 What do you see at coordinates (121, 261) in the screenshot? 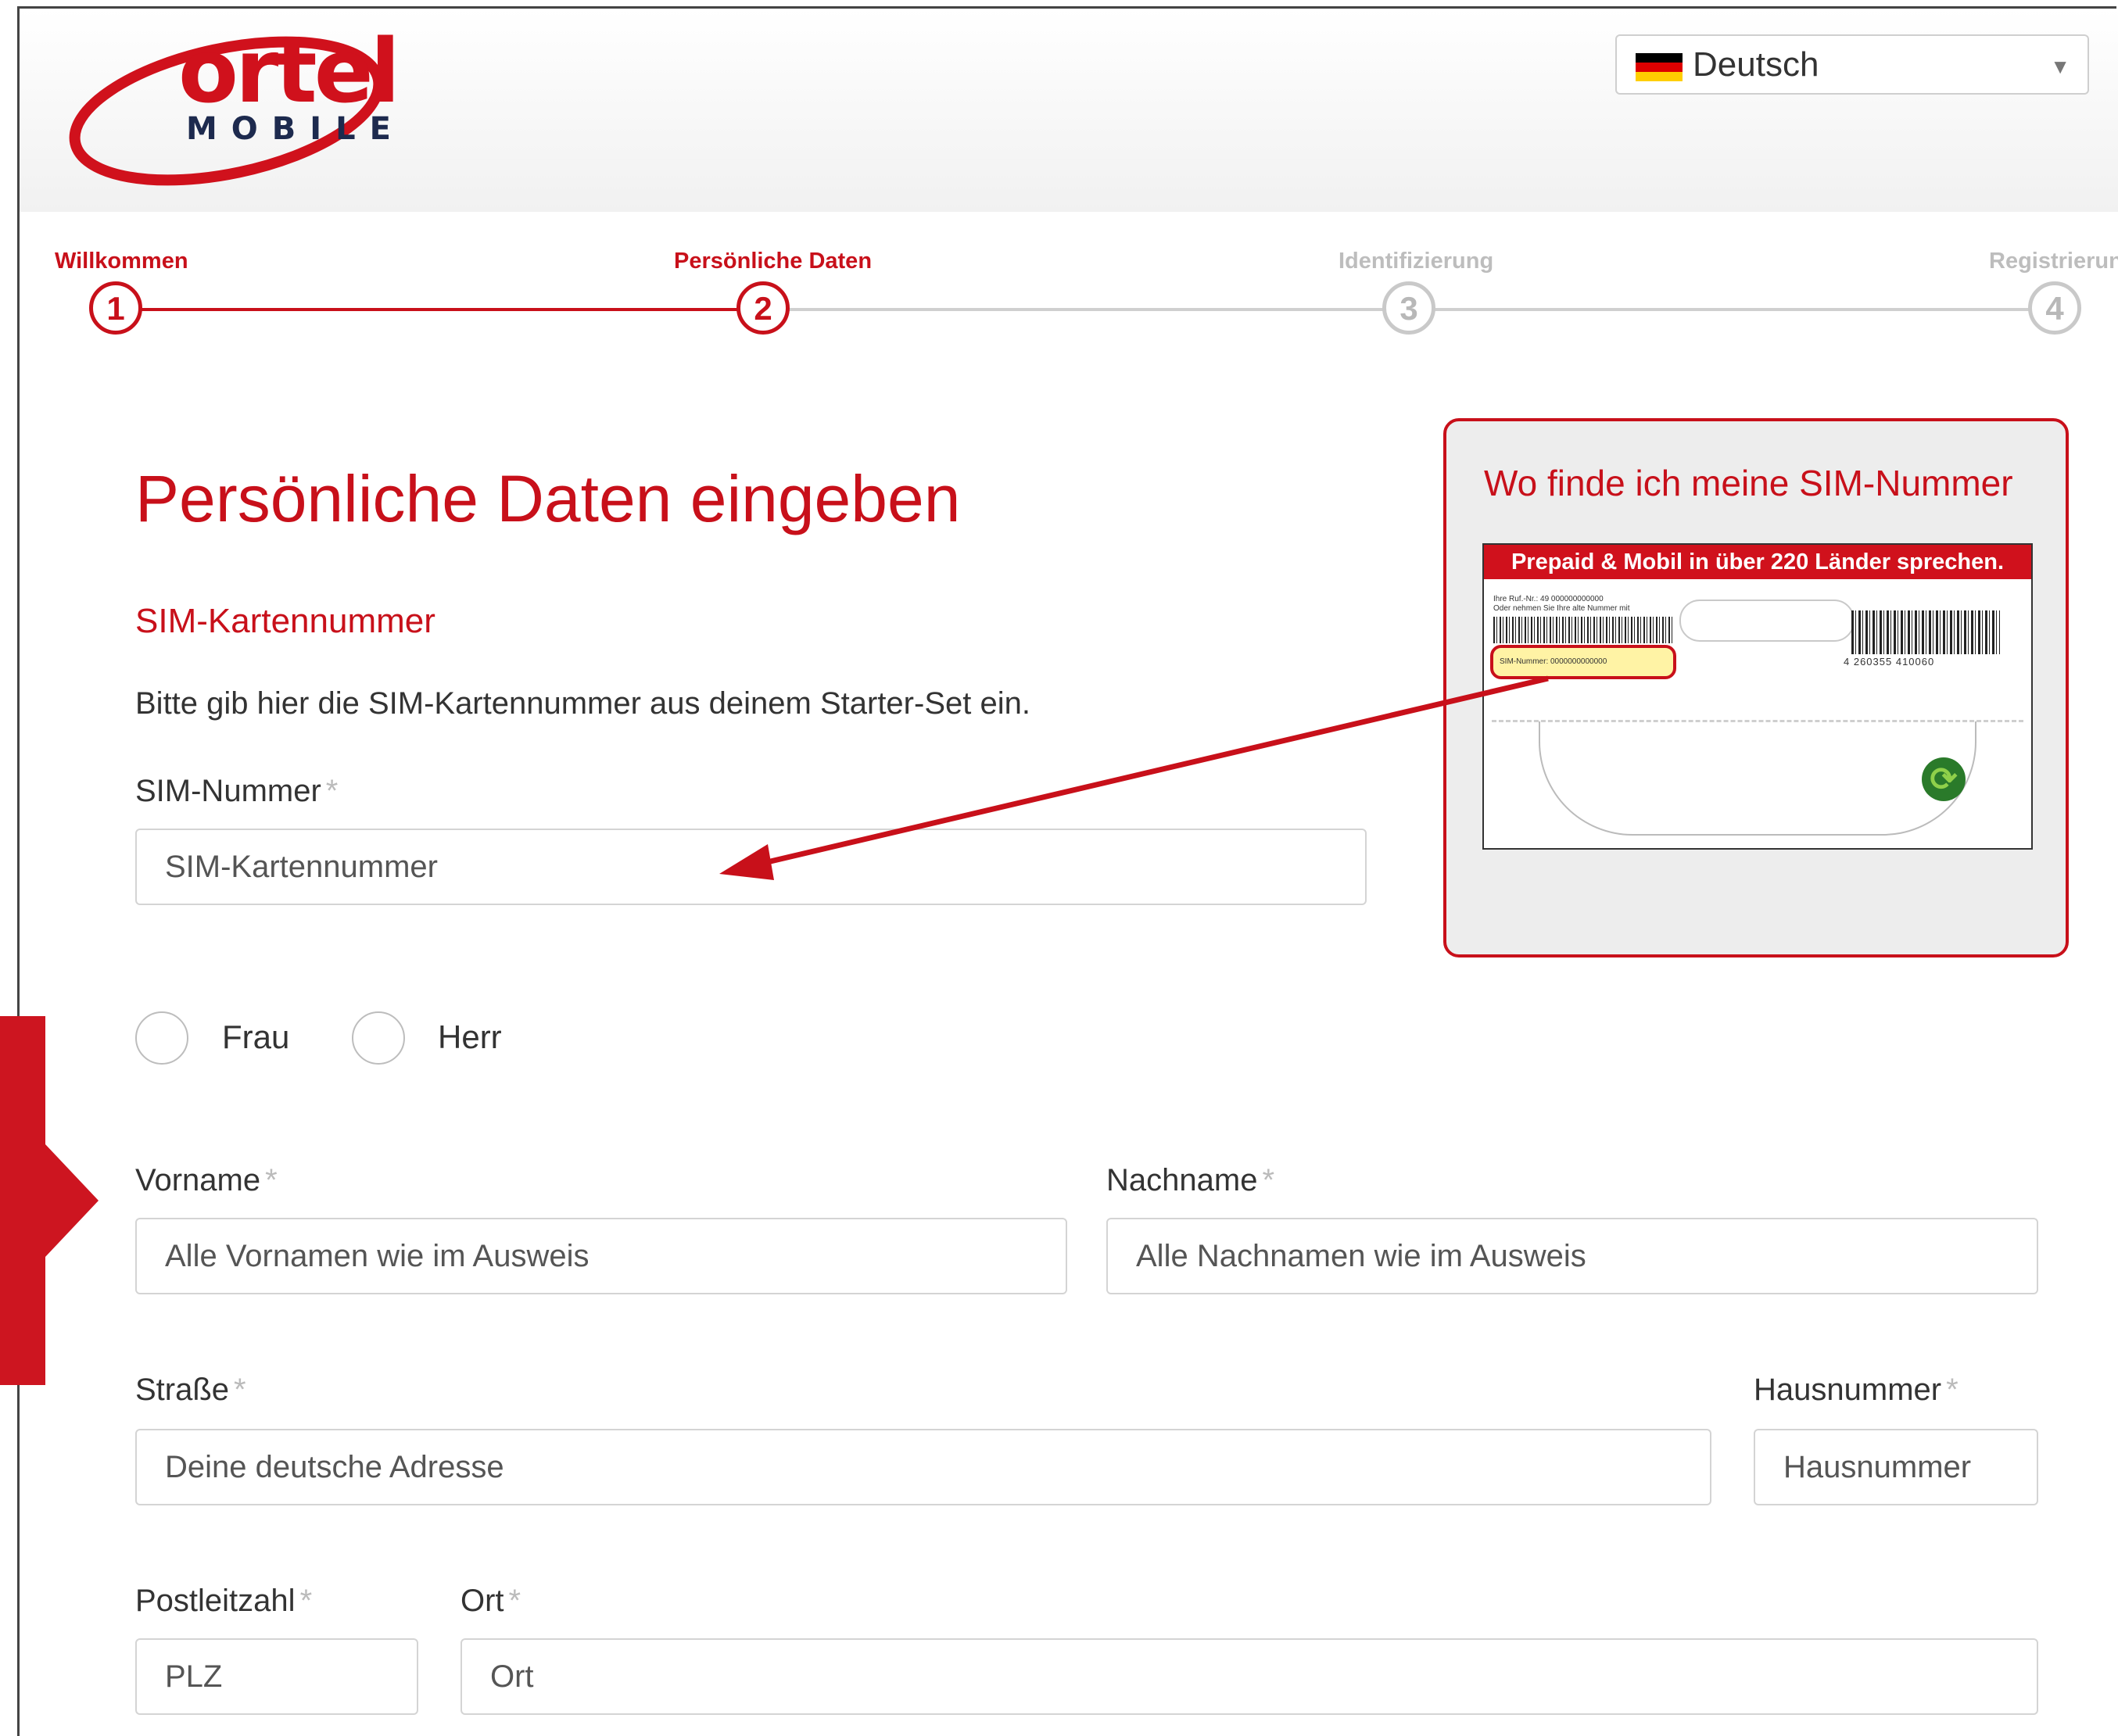
I see `step-label-1: Willkommen` at bounding box center [121, 261].